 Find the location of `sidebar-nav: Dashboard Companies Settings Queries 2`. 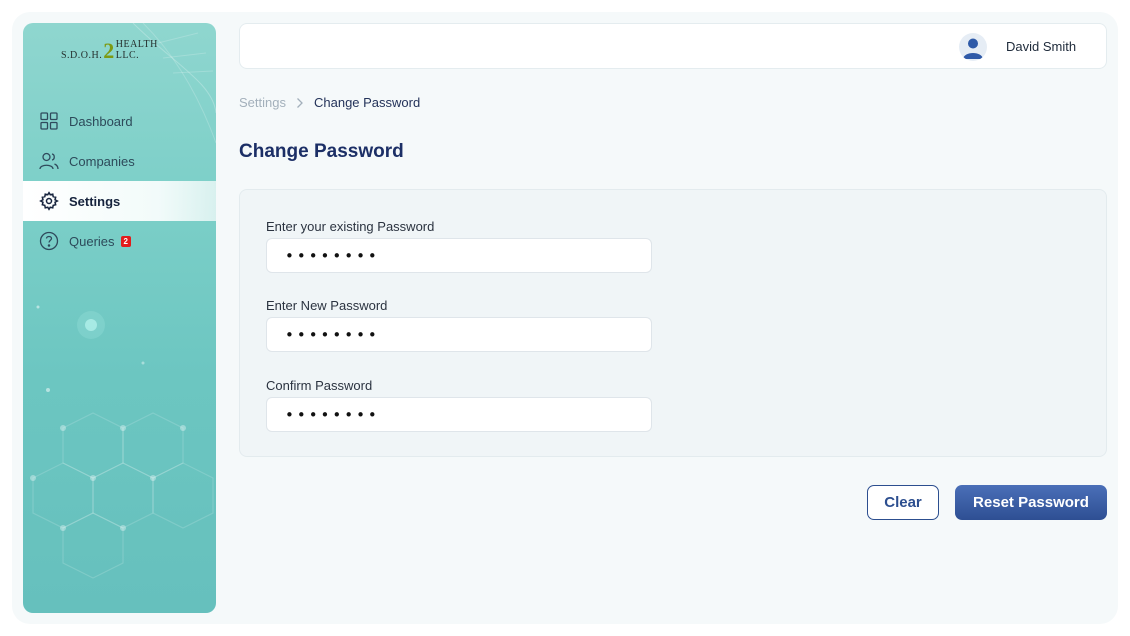

sidebar-nav: Dashboard Companies Settings Queries 2 is located at coordinates (119, 181).